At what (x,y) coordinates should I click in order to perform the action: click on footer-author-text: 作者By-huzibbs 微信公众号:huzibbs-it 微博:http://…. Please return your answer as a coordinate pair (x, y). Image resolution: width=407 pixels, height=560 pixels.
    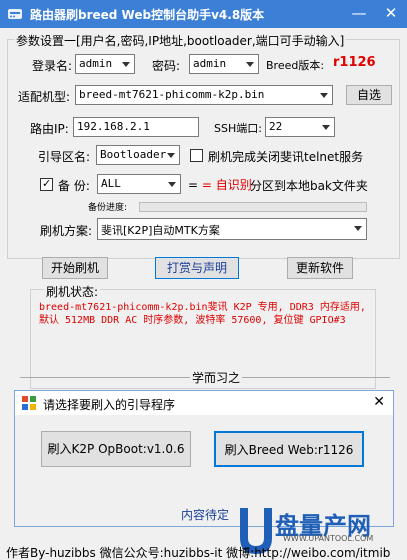
    Looking at the image, I should click on (198, 553).